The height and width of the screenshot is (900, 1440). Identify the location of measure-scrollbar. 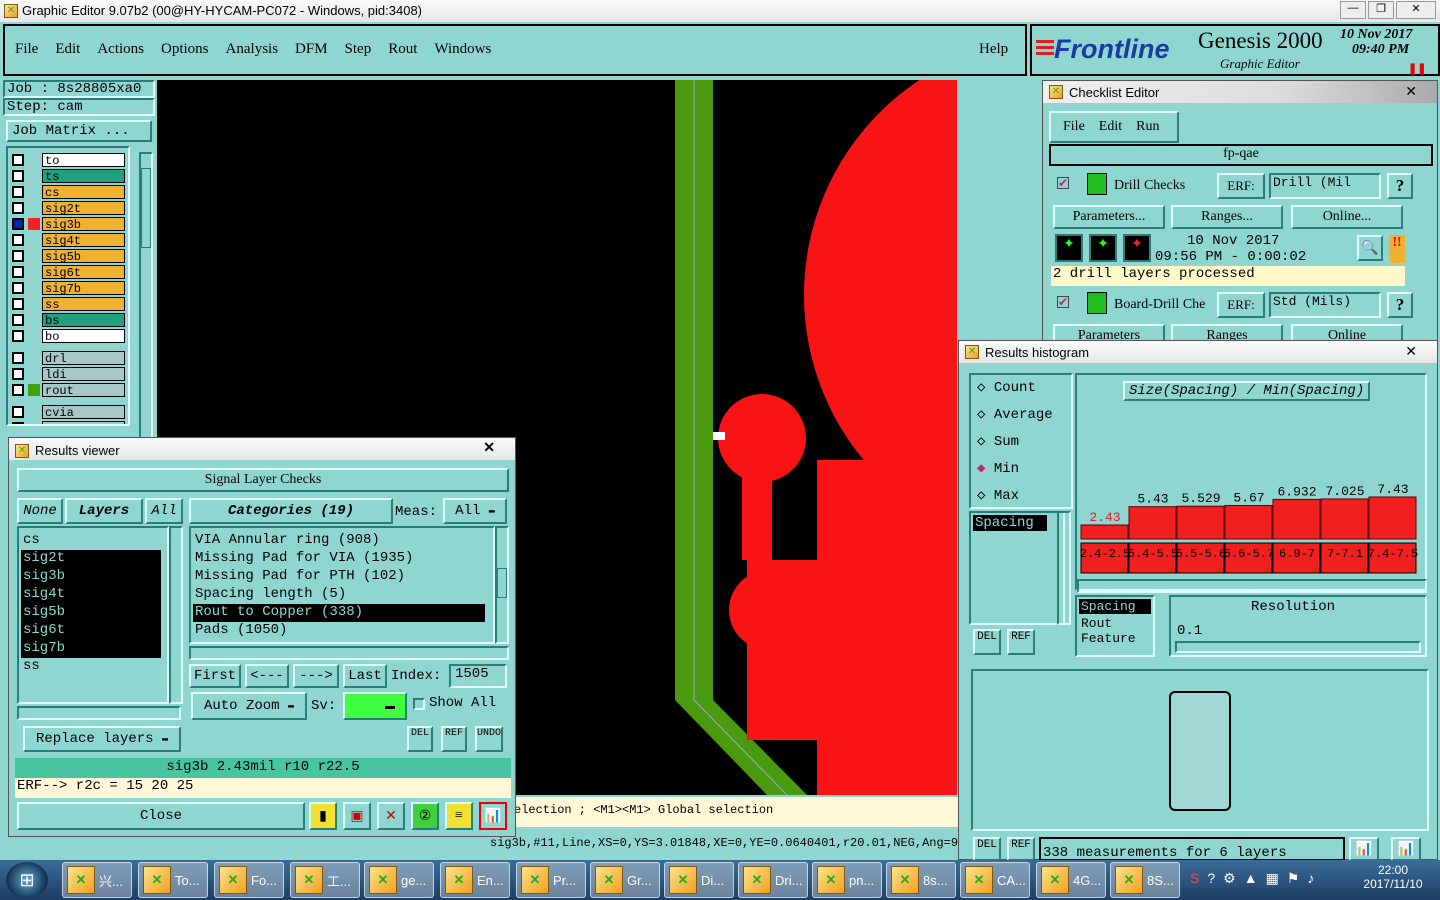
(1064, 568).